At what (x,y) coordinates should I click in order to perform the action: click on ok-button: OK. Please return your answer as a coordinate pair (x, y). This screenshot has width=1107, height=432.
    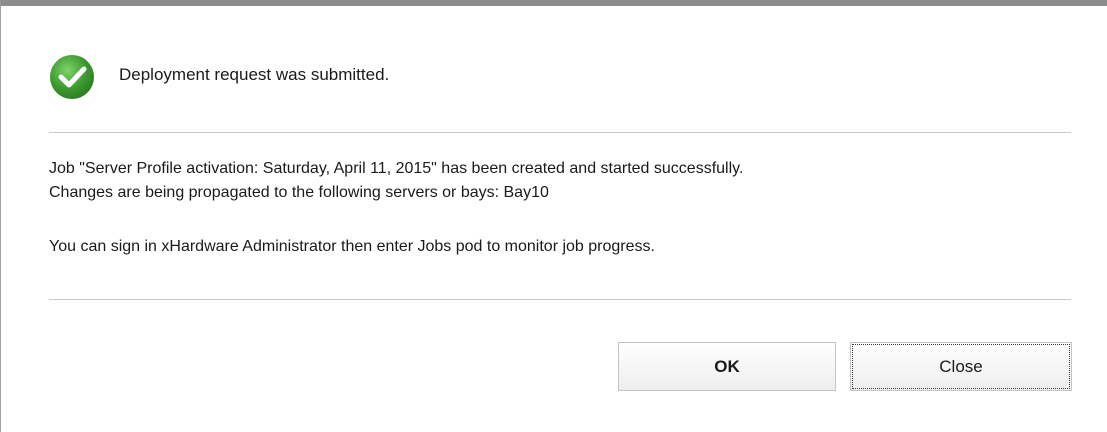
    Looking at the image, I should click on (727, 366).